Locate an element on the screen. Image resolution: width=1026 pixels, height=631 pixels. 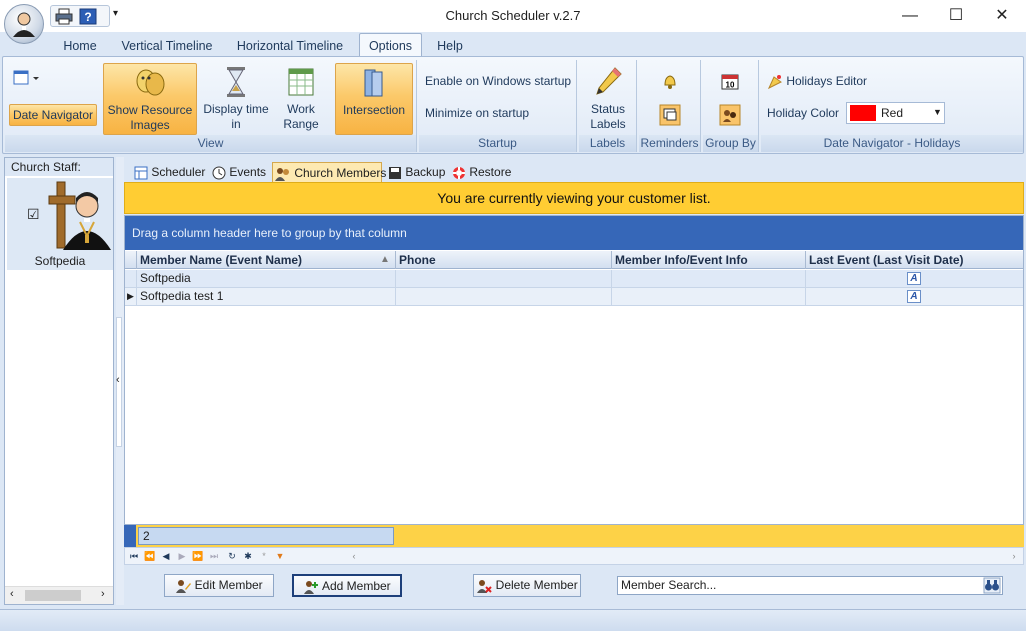
holidays-editor-button: Holidays Editor is located at coordinates (817, 82).